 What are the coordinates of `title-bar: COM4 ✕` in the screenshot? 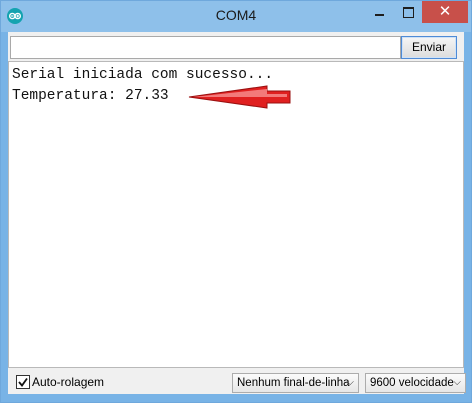 It's located at (236, 16).